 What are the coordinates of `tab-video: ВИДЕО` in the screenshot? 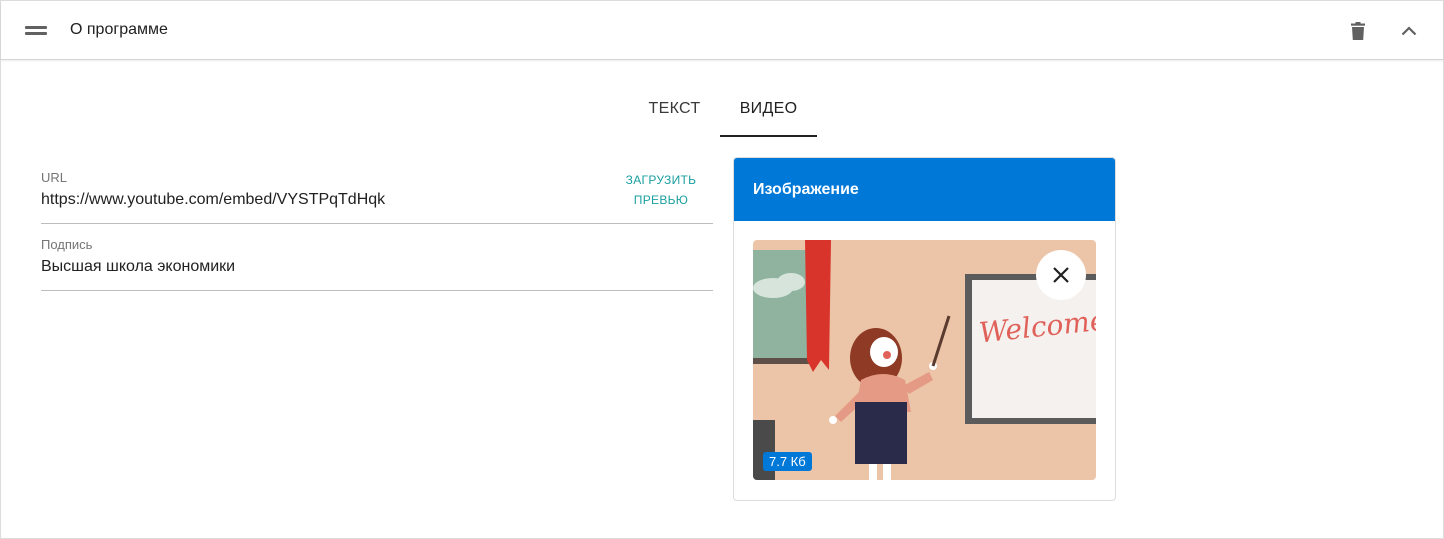 It's located at (768, 112).